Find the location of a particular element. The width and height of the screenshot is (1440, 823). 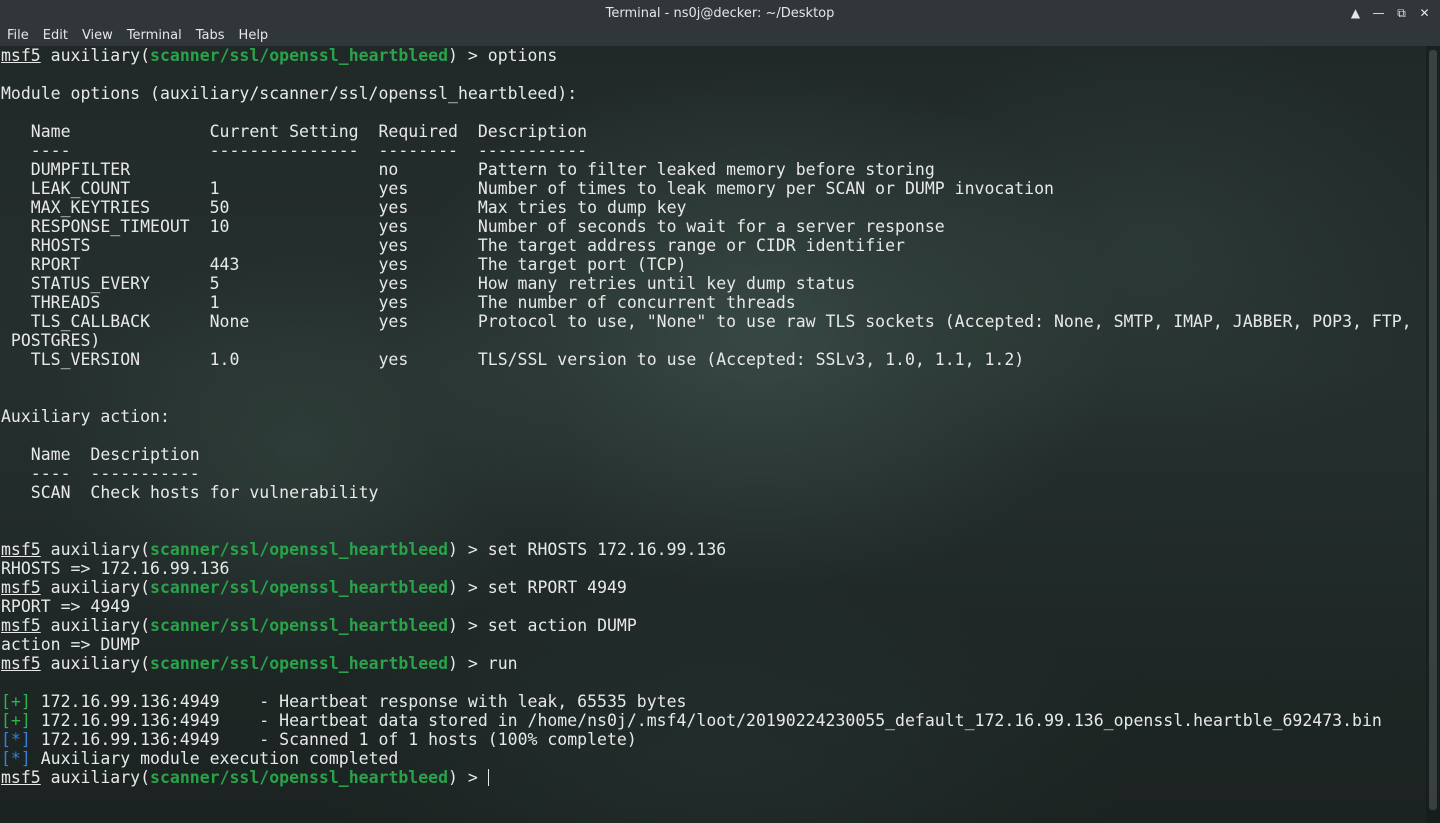

status-text: Auxiliary module execution completed is located at coordinates (214, 758).